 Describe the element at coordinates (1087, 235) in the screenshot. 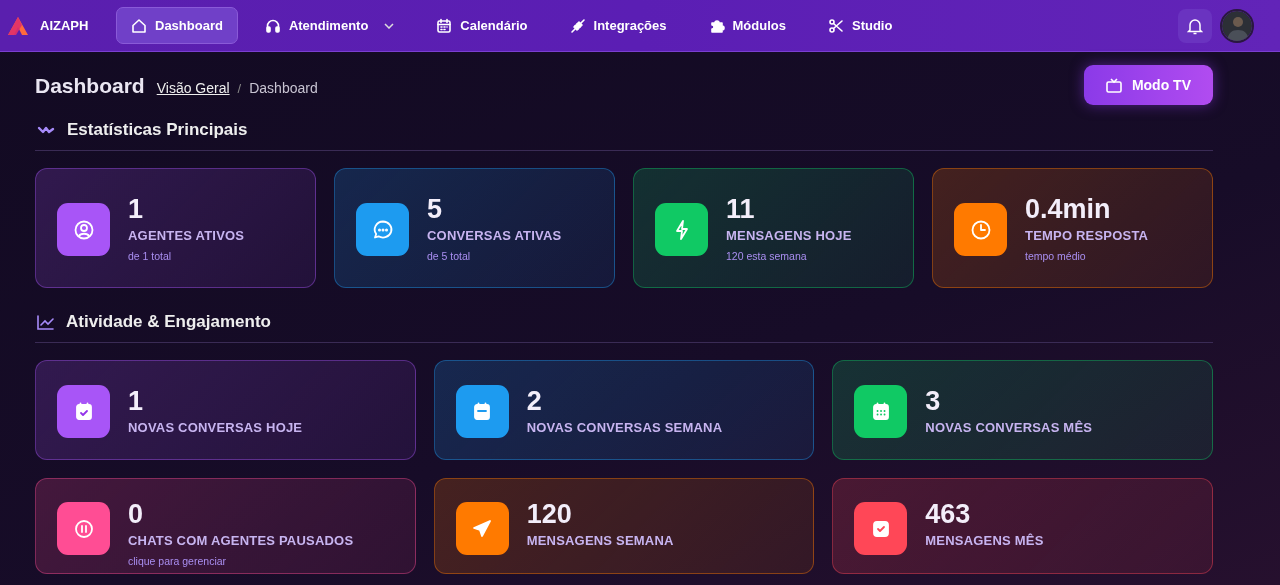

I see `stat-label: TEMPO RESPOSTA` at that location.